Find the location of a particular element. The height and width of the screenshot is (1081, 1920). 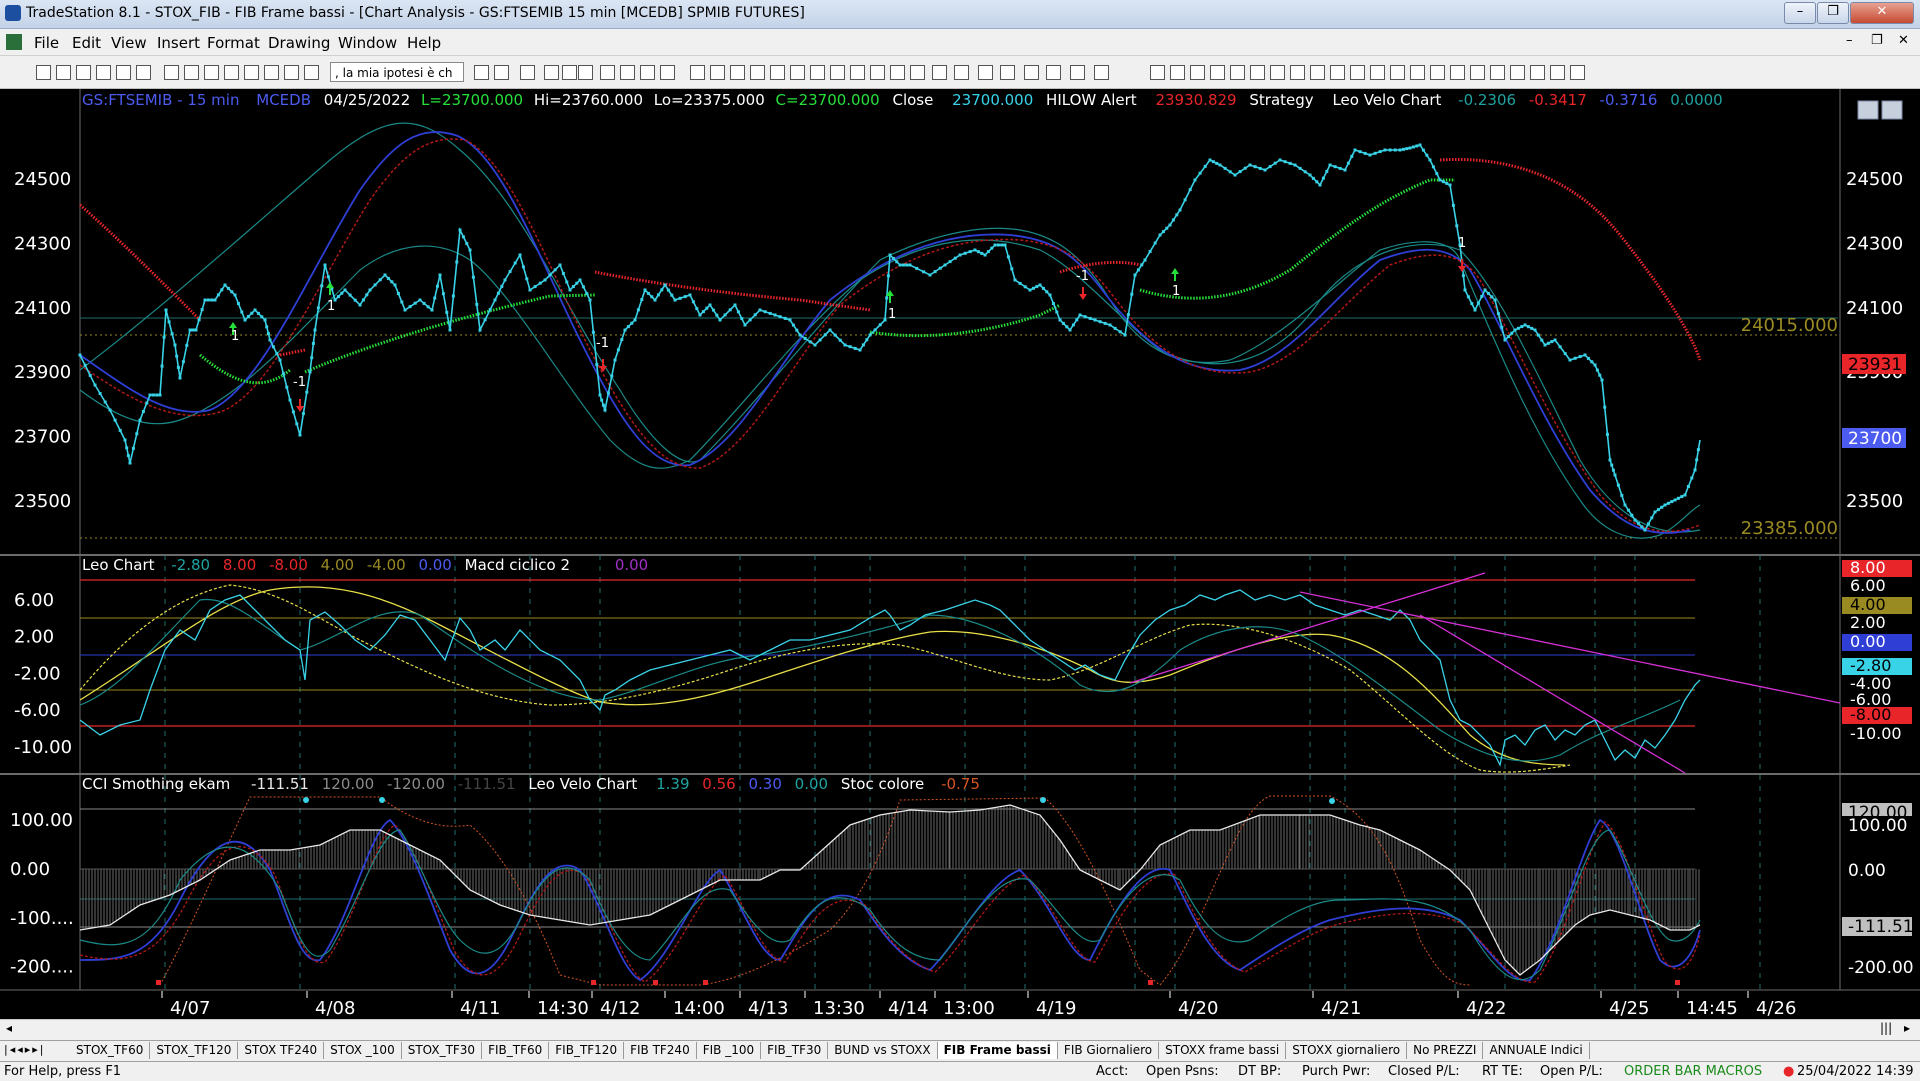

minimize-button: – is located at coordinates (1800, 13).